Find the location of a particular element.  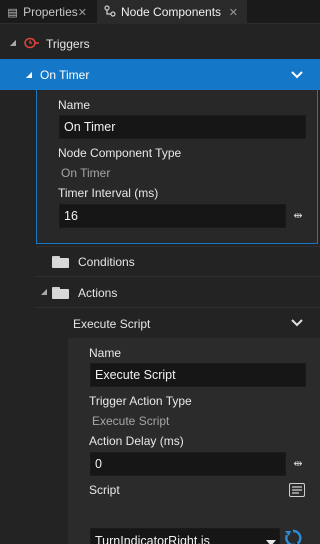

conditions-label: Conditions is located at coordinates (106, 262).